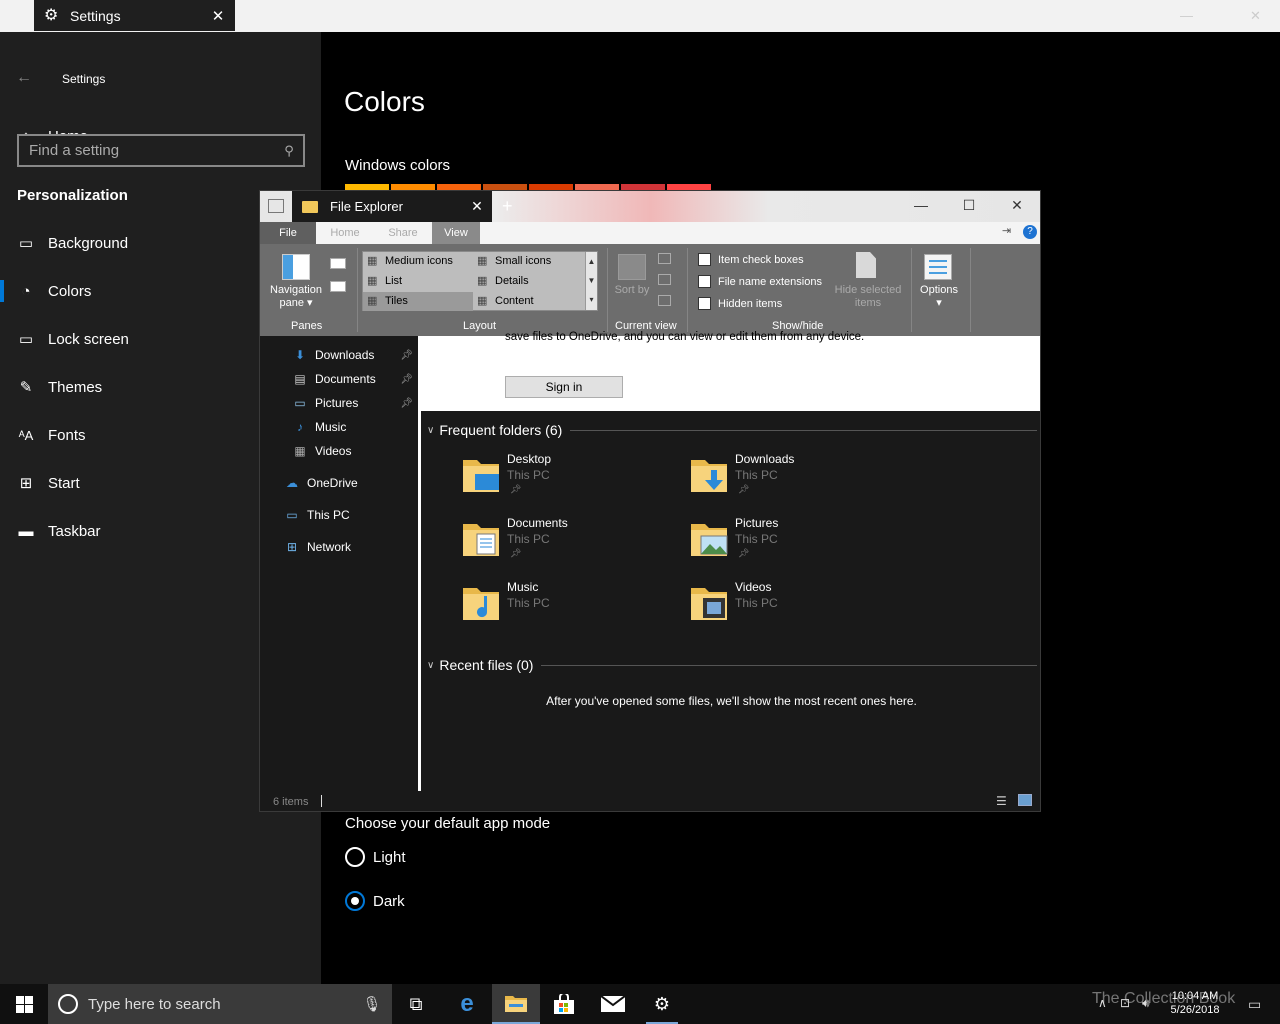 This screenshot has width=1280, height=1024. I want to click on explorer-title-bar: File Explorer ✕ + — ☐ ✕, so click(650, 206).